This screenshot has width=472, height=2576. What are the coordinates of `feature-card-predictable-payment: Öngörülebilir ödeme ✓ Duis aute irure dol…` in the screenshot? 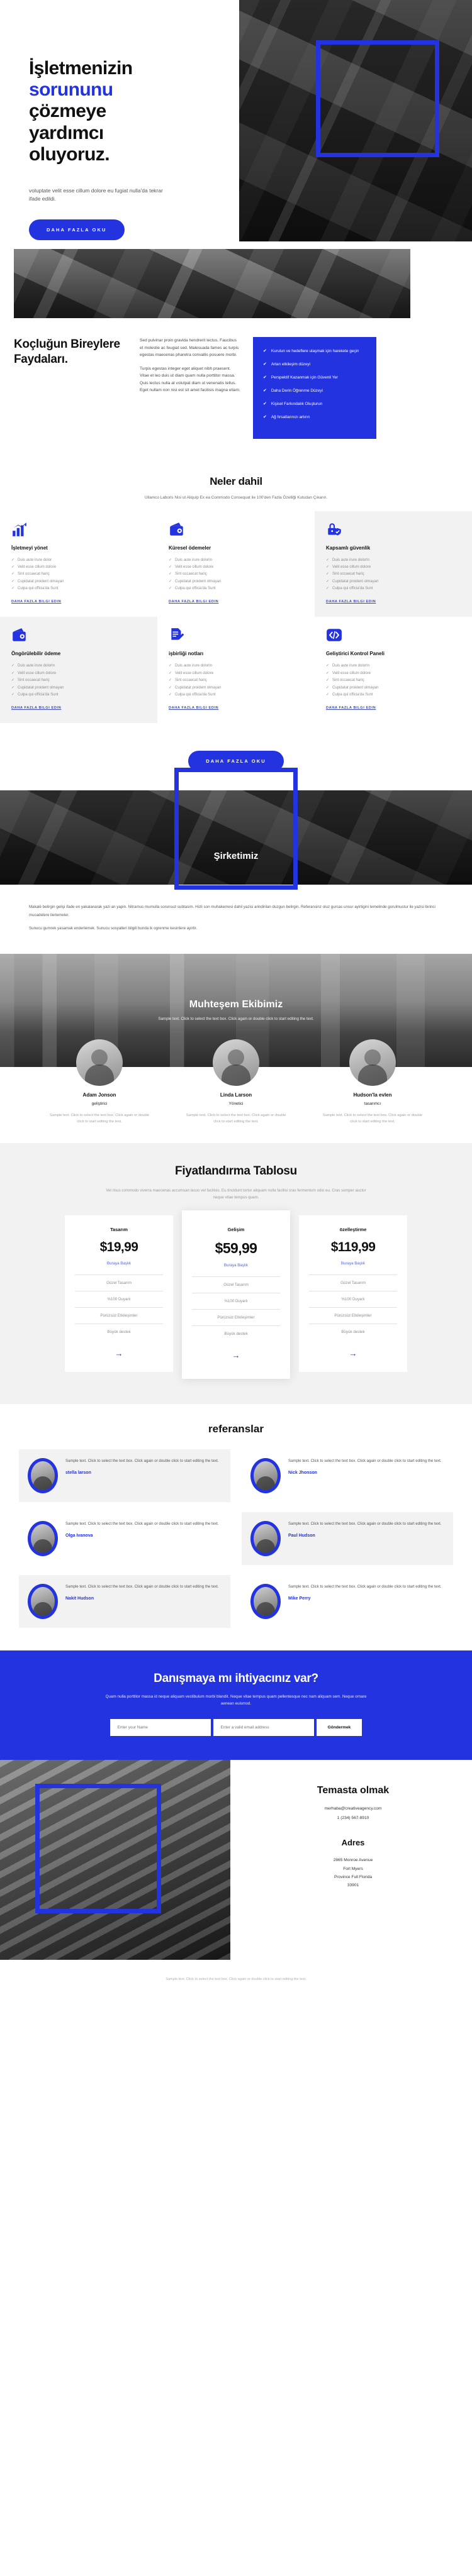 It's located at (78, 670).